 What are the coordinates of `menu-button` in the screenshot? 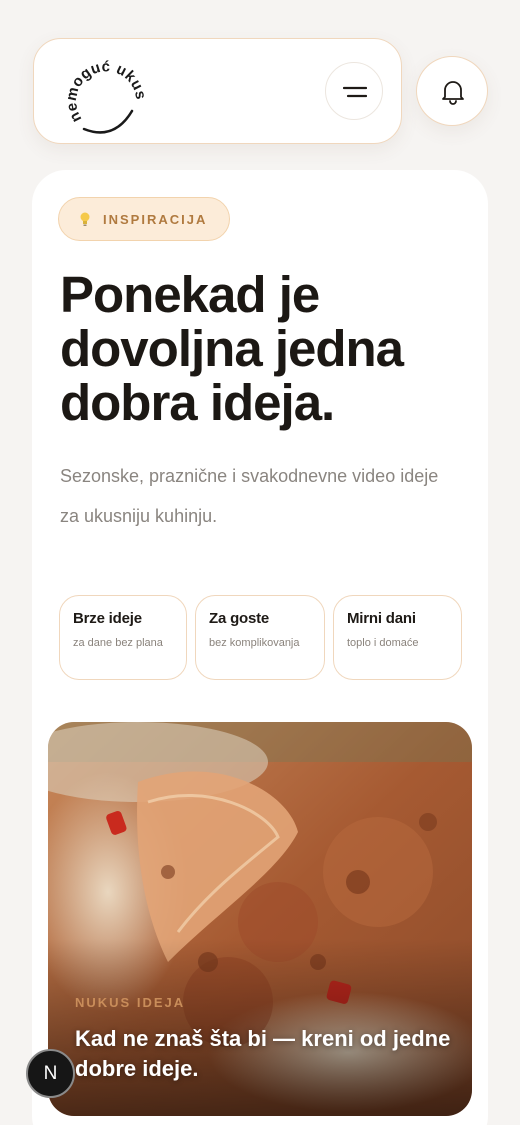 It's located at (354, 91).